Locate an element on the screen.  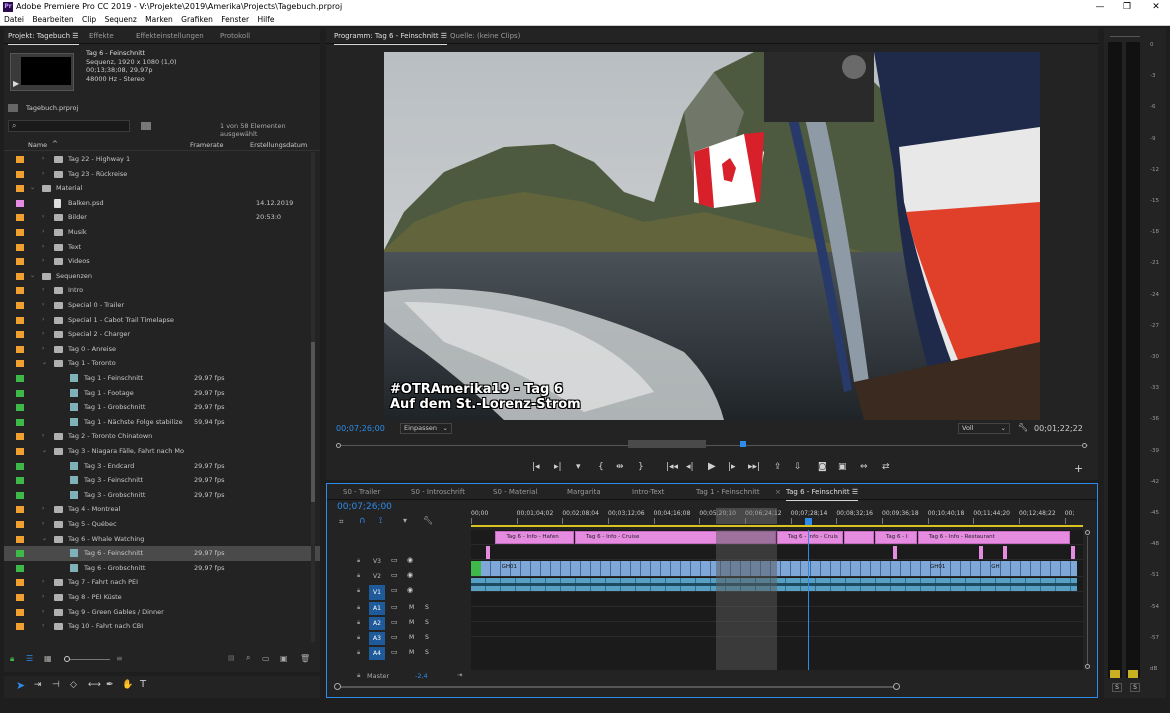
sort-up-icon: ^ is located at coordinates (55, 144).